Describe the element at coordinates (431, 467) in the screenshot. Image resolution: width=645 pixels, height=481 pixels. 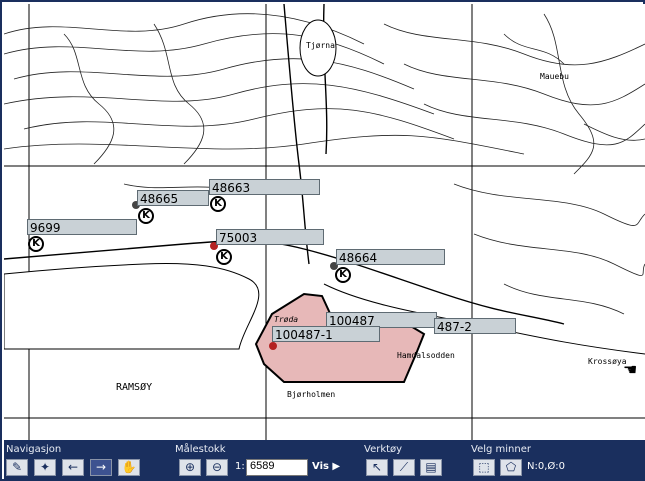
I see `list-icon: ▤` at that location.